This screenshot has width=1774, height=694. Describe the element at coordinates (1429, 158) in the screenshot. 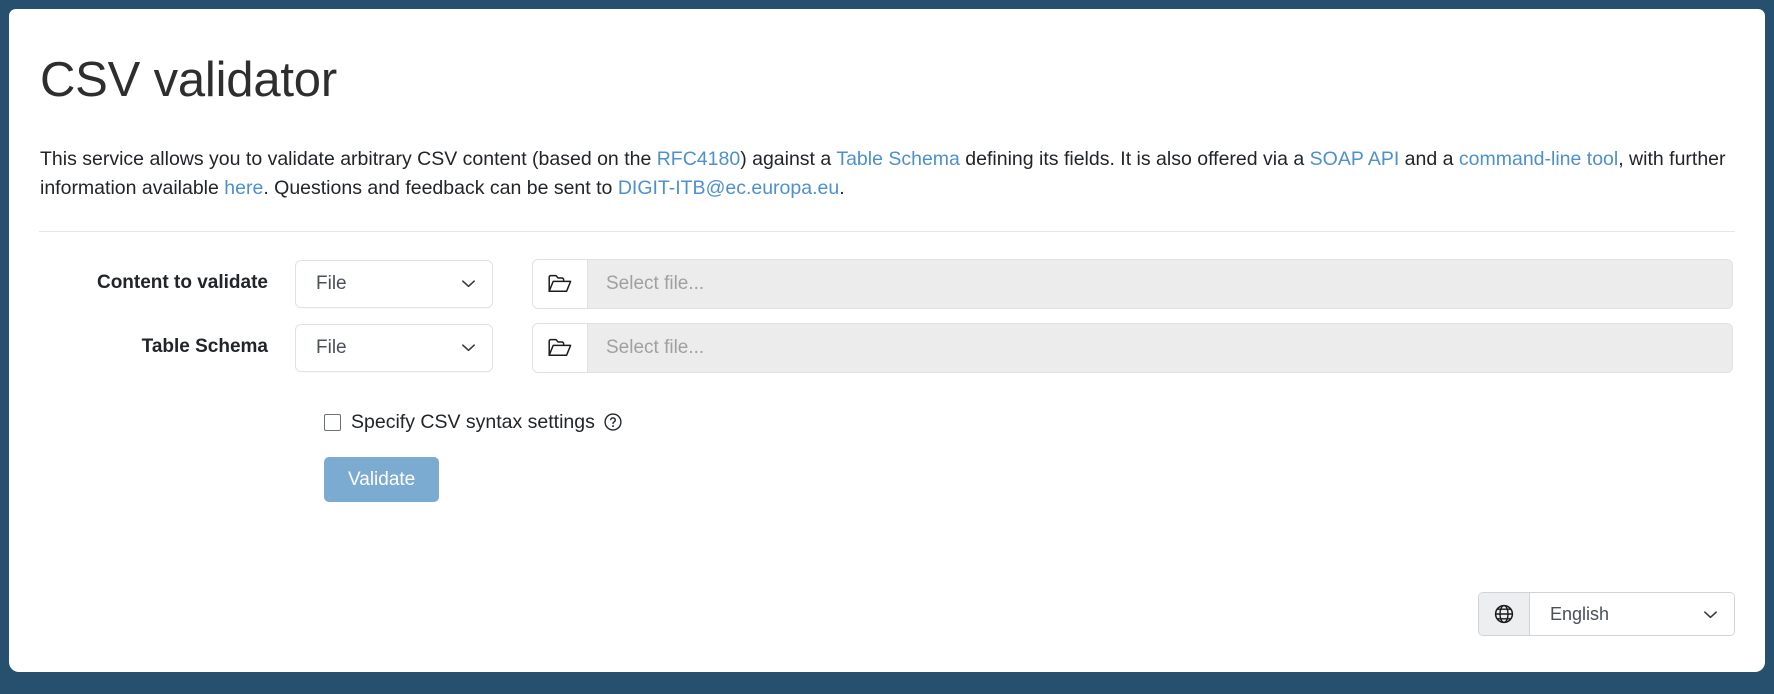

I see `intro-text-4: and a` at that location.